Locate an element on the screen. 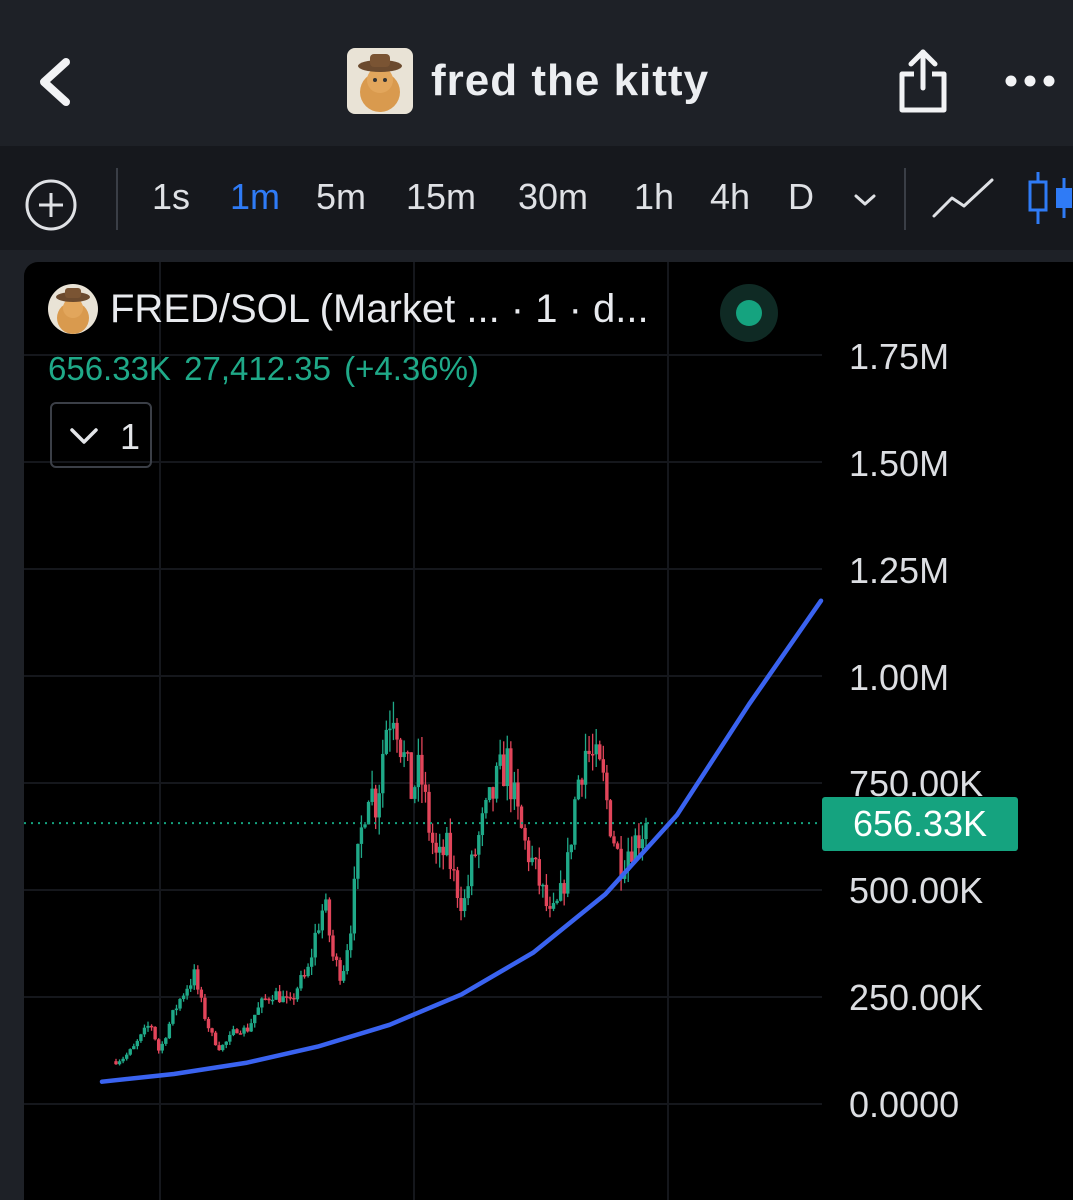  price-readout: 656.33K 27,412.35 (+4.36%) is located at coordinates (263, 369).